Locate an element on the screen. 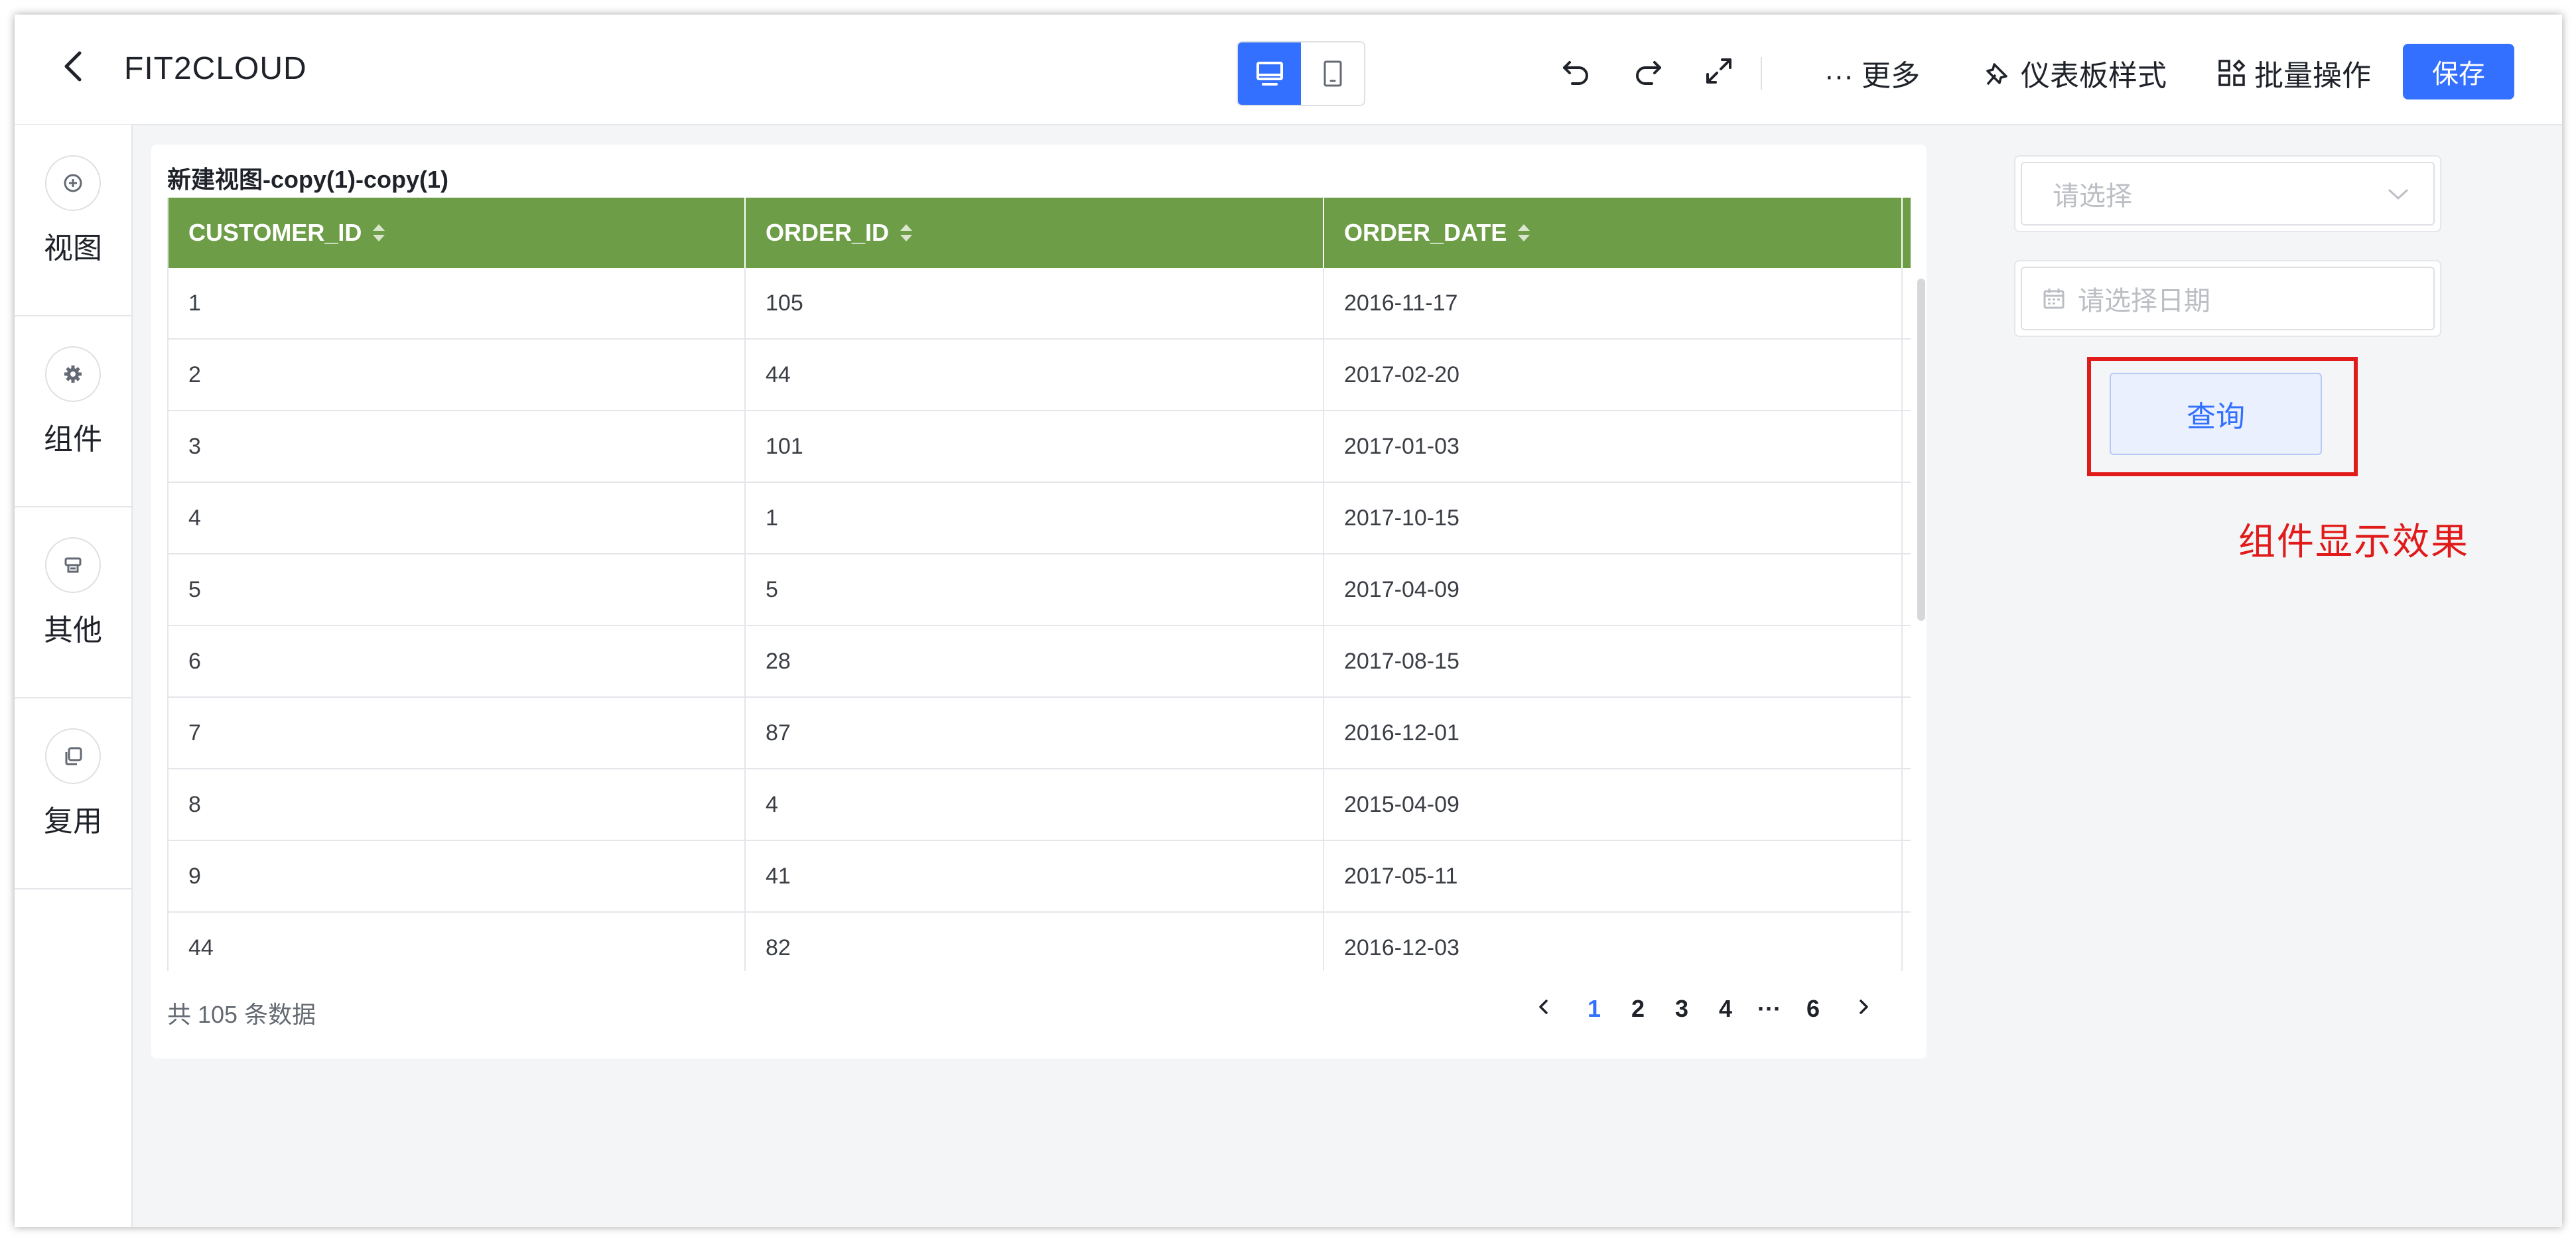 This screenshot has width=2576, height=1241. column-header: ORDER_DATE is located at coordinates (1614, 233).